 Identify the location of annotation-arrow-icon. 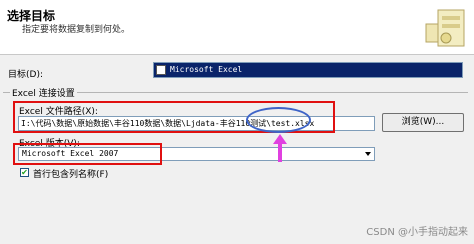
(280, 148).